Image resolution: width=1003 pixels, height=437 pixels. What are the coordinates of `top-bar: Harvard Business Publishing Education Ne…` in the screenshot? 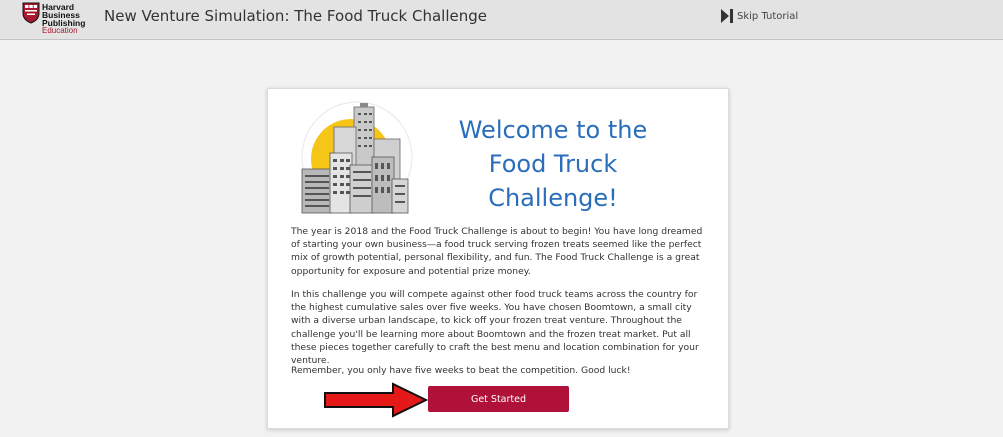 It's located at (501, 20).